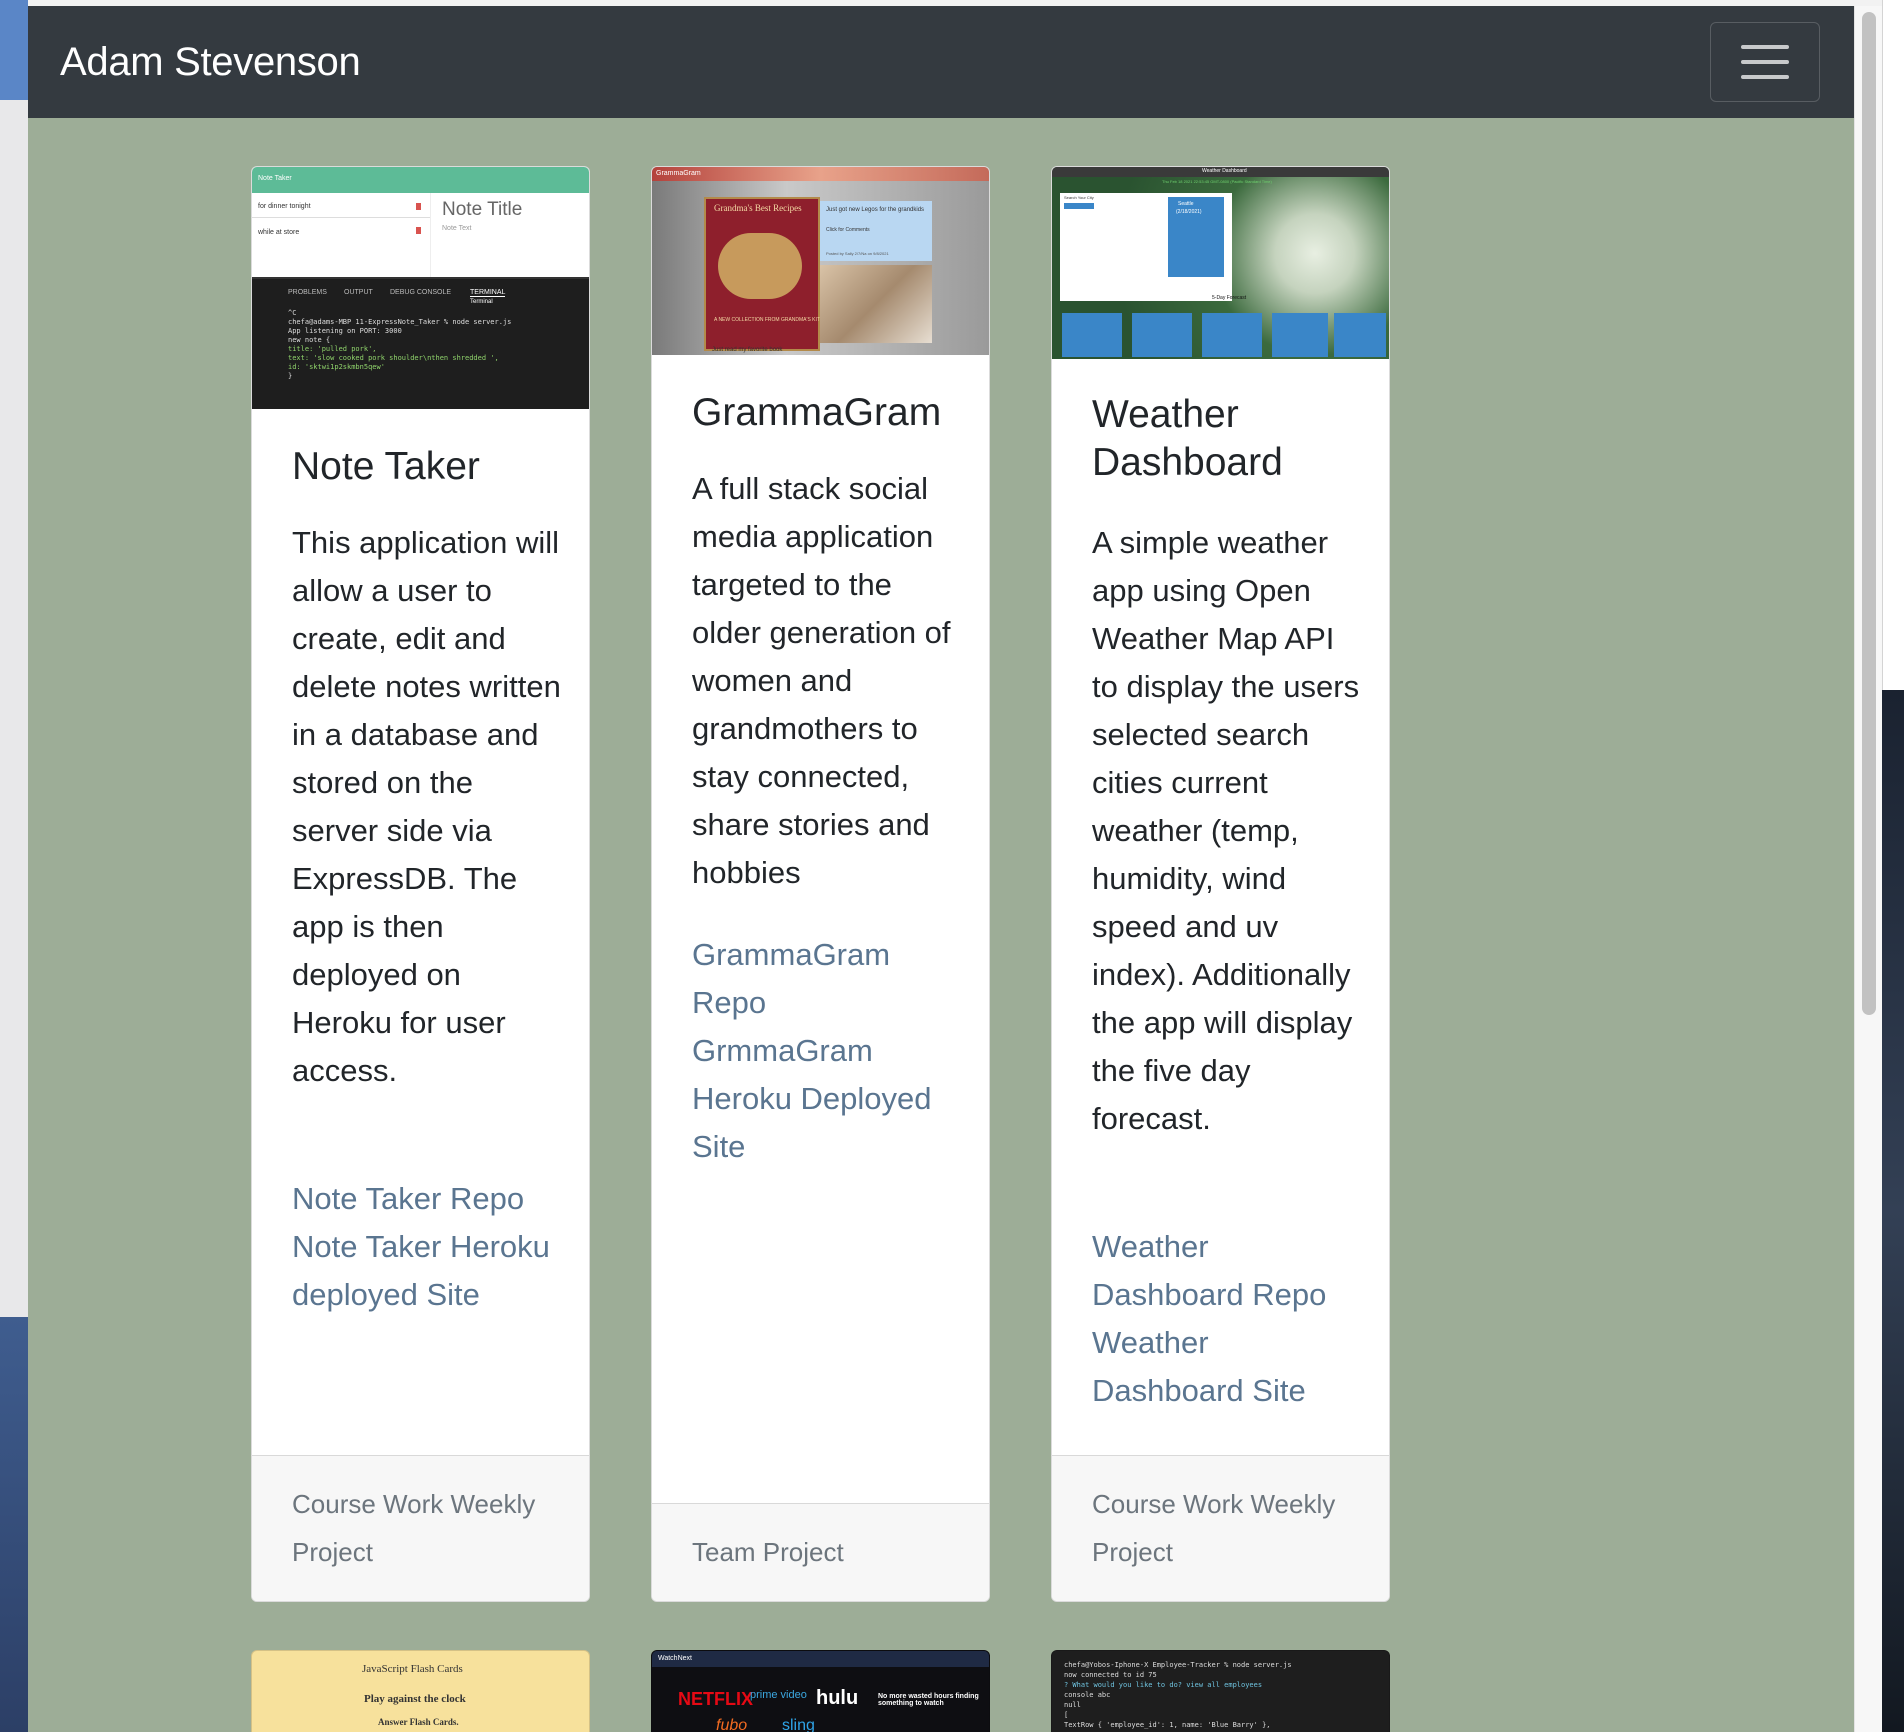 The width and height of the screenshot is (1904, 1732). What do you see at coordinates (412, 1669) in the screenshot?
I see `screenshot-title: JavaScript Flash Cards` at bounding box center [412, 1669].